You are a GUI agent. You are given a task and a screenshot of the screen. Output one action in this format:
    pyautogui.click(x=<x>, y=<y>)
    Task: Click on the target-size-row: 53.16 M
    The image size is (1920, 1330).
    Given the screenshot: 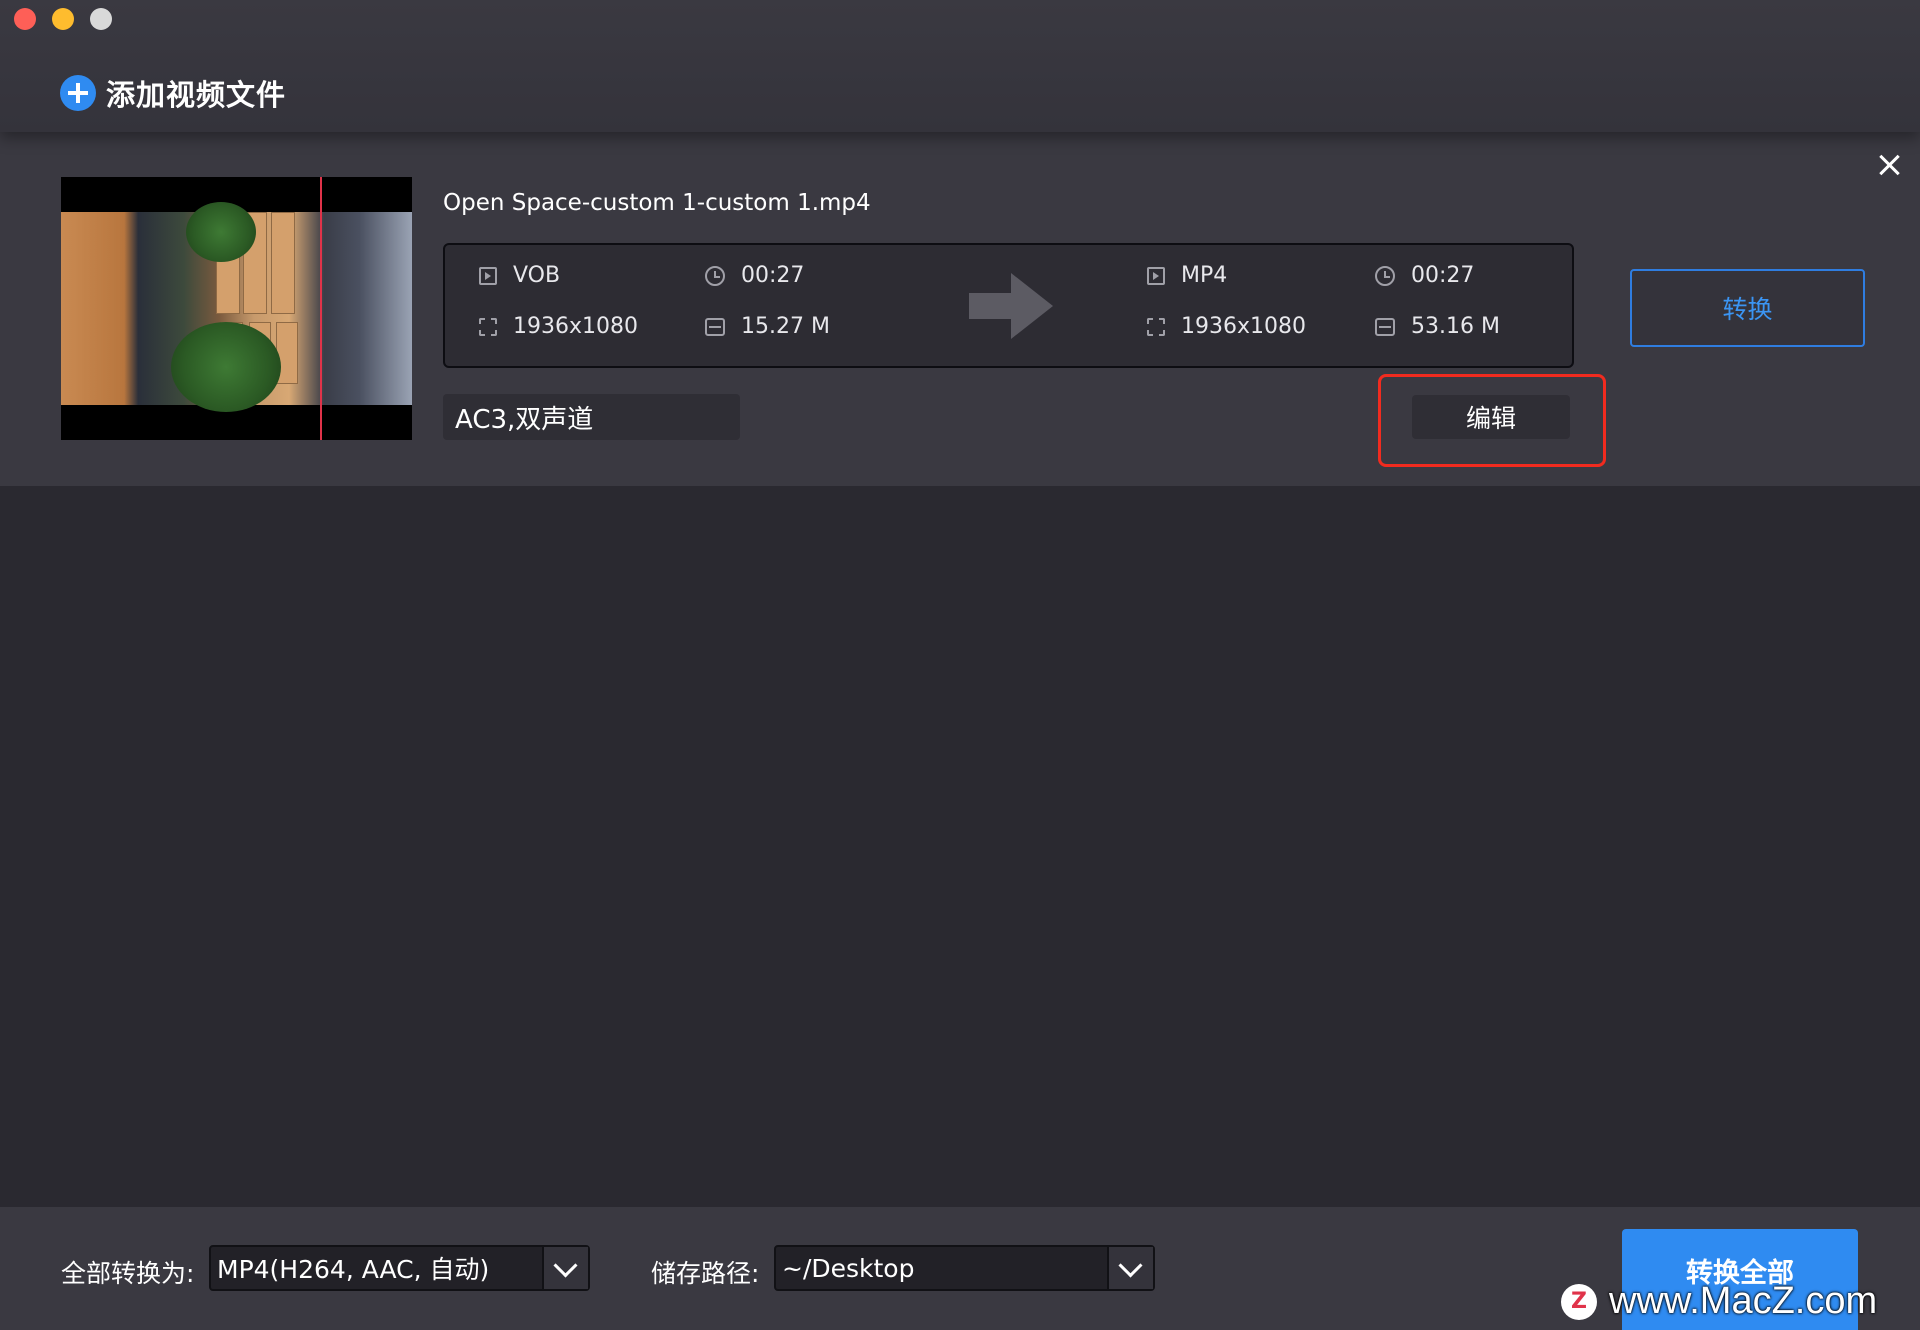 What is the action you would take?
    pyautogui.click(x=1437, y=326)
    